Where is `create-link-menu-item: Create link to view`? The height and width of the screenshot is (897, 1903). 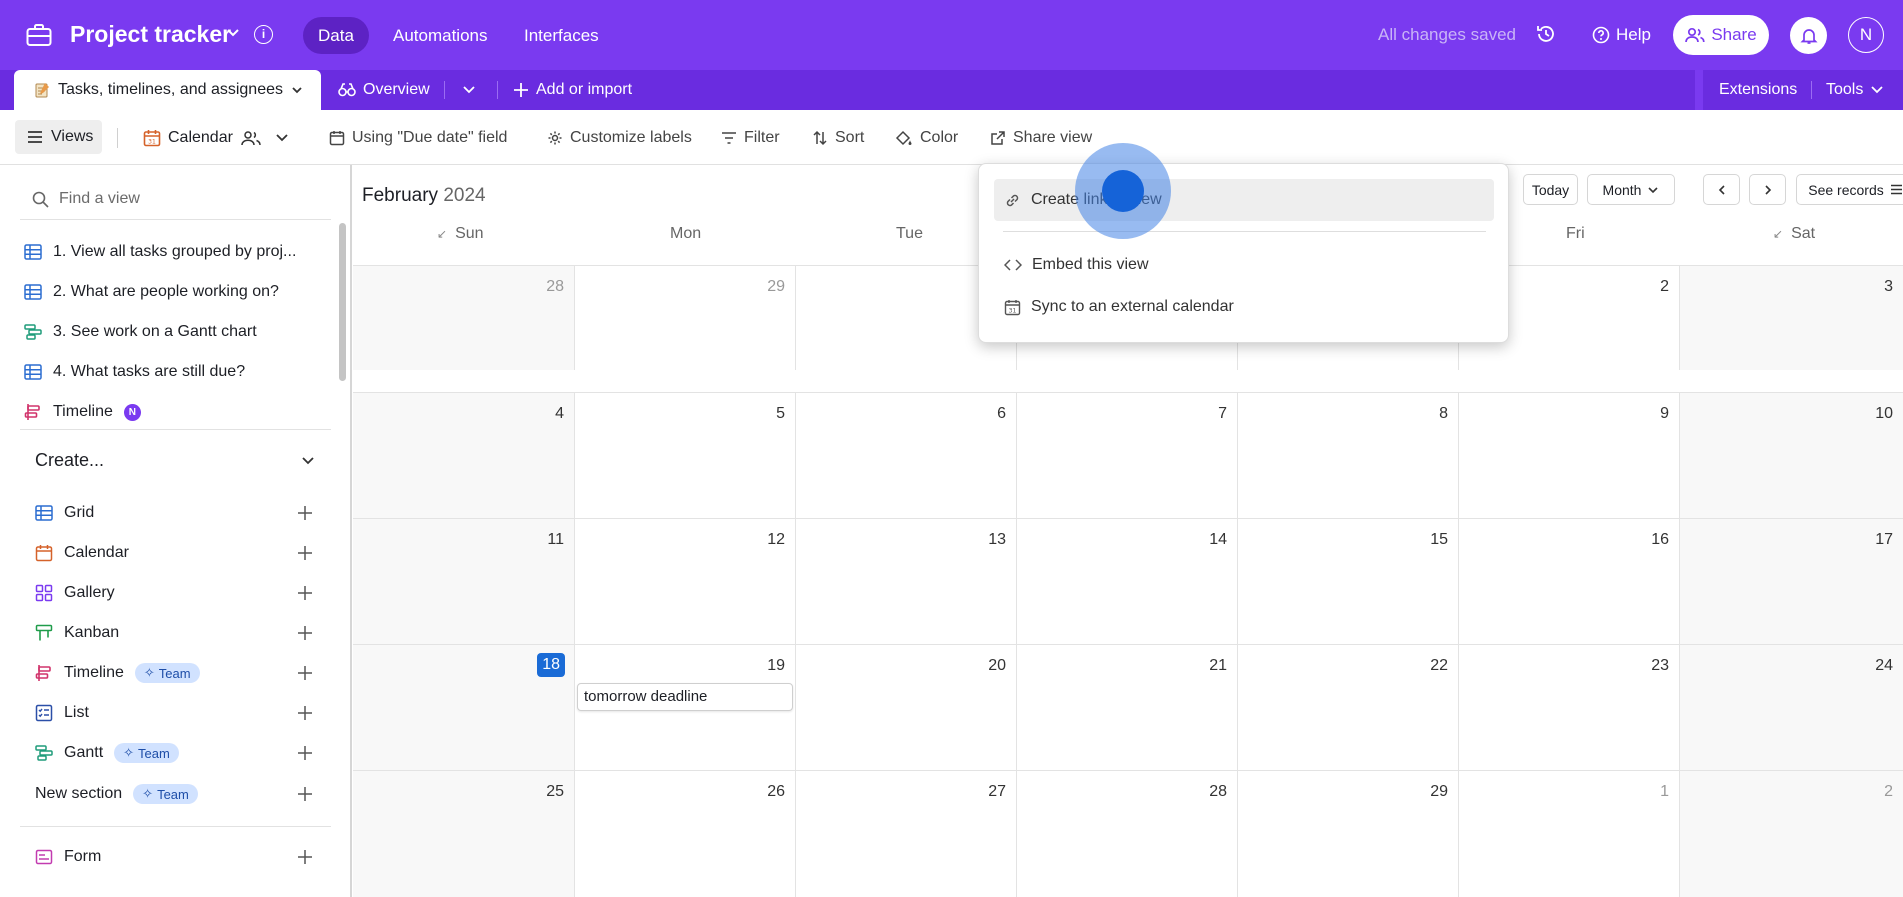
create-link-menu-item: Create link to view is located at coordinates (1244, 200).